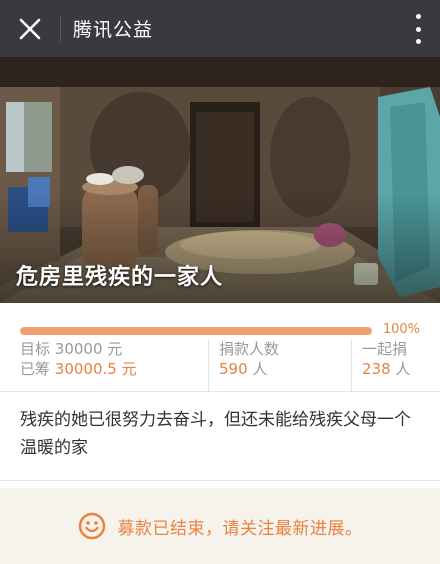 The width and height of the screenshot is (440, 564). What do you see at coordinates (418, 16) in the screenshot?
I see `more-vertical-icon` at bounding box center [418, 16].